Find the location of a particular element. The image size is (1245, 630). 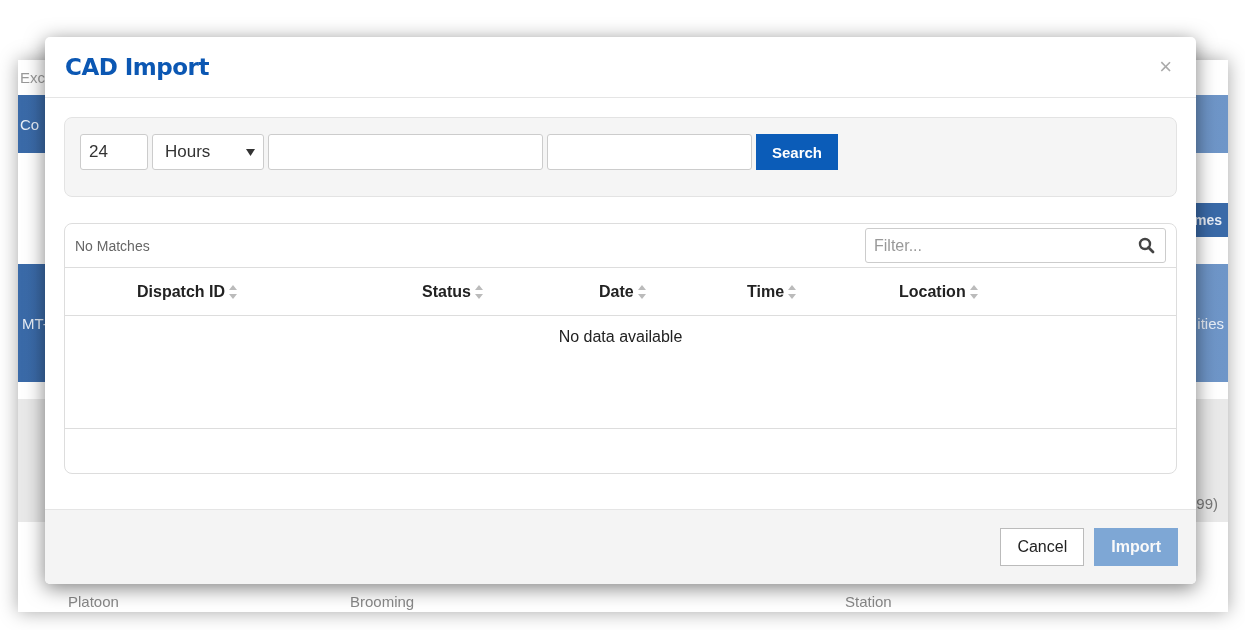

page-text: 99) is located at coordinates (1207, 503).